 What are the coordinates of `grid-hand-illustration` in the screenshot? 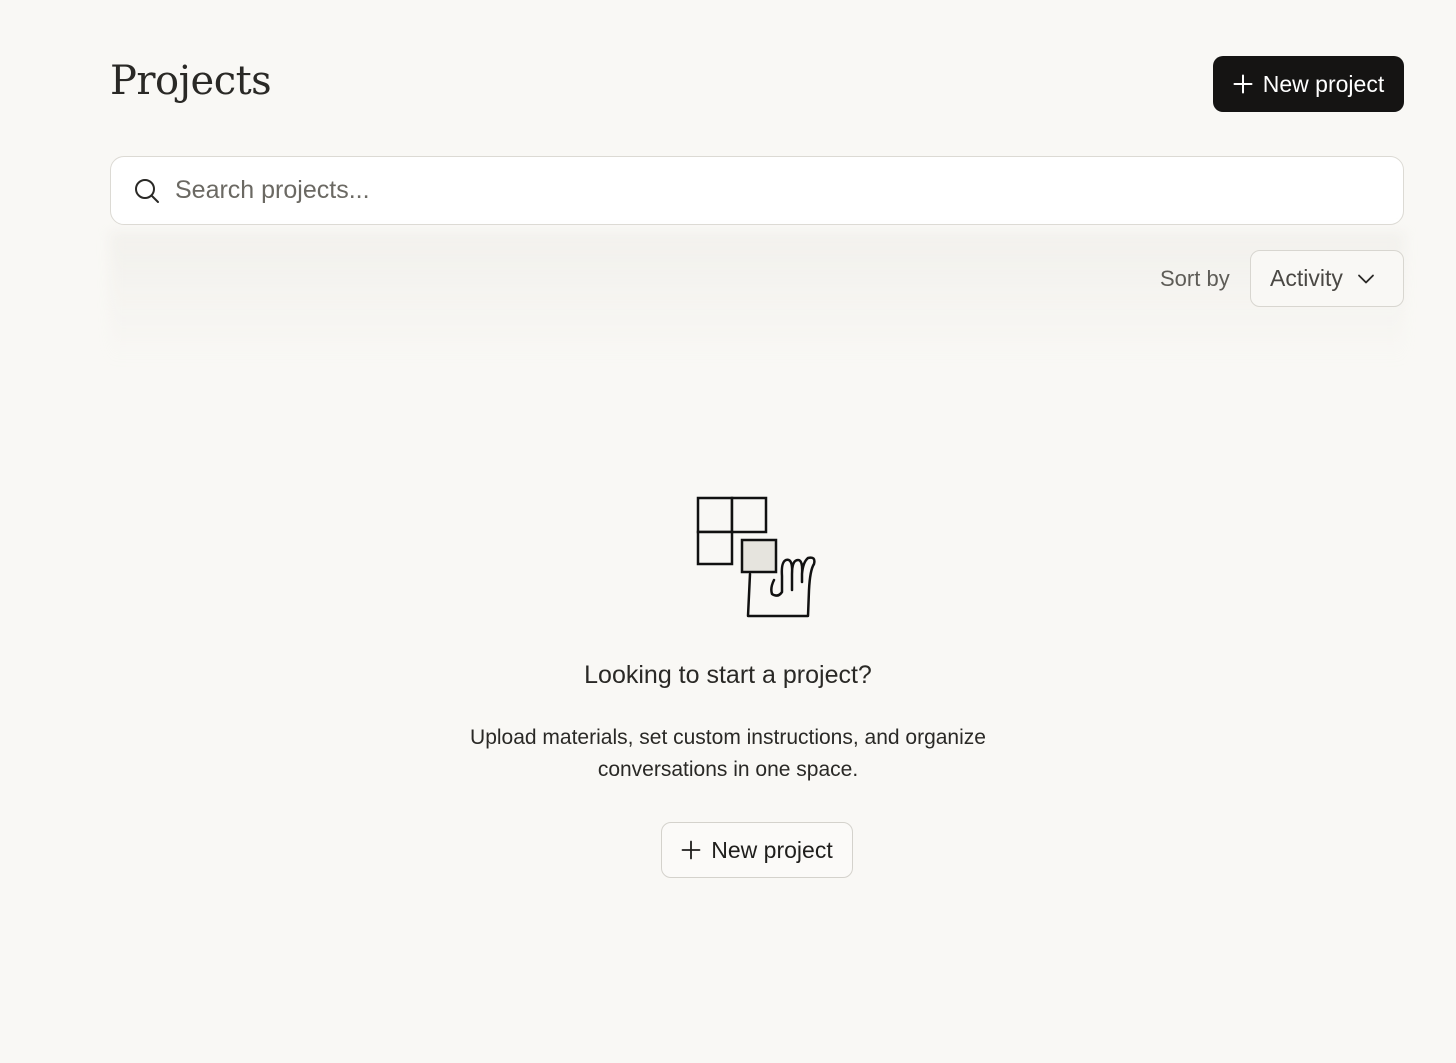 It's located at (758, 558).